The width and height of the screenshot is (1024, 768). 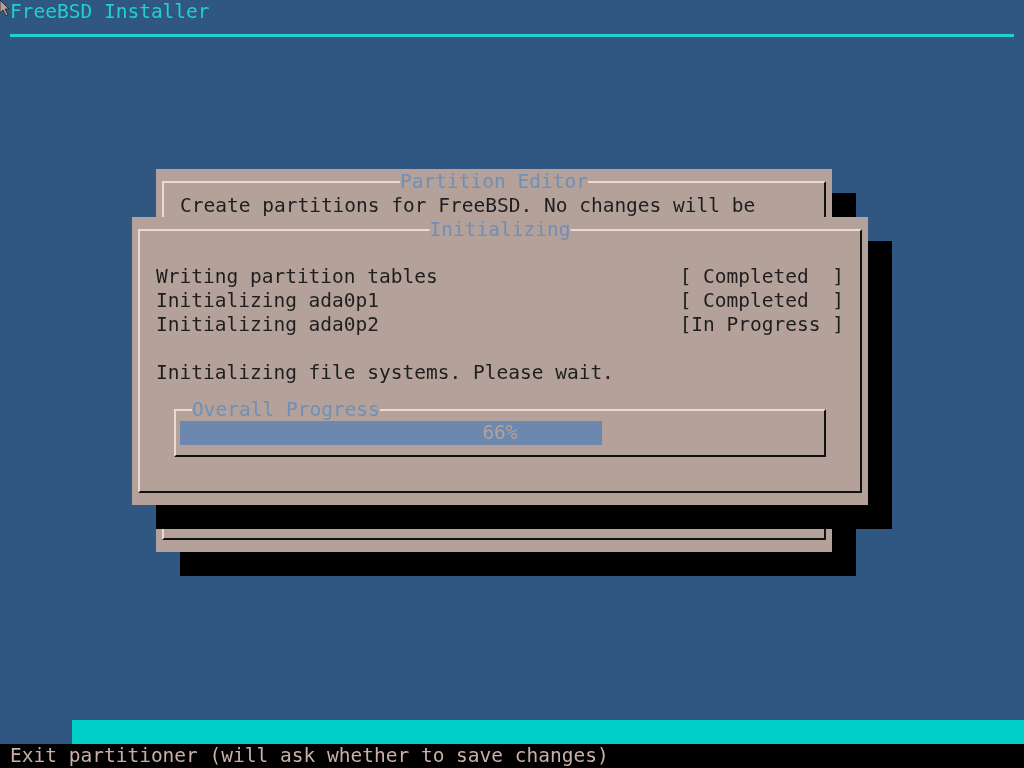 I want to click on task-name: Initializing ada0p2, so click(x=268, y=325).